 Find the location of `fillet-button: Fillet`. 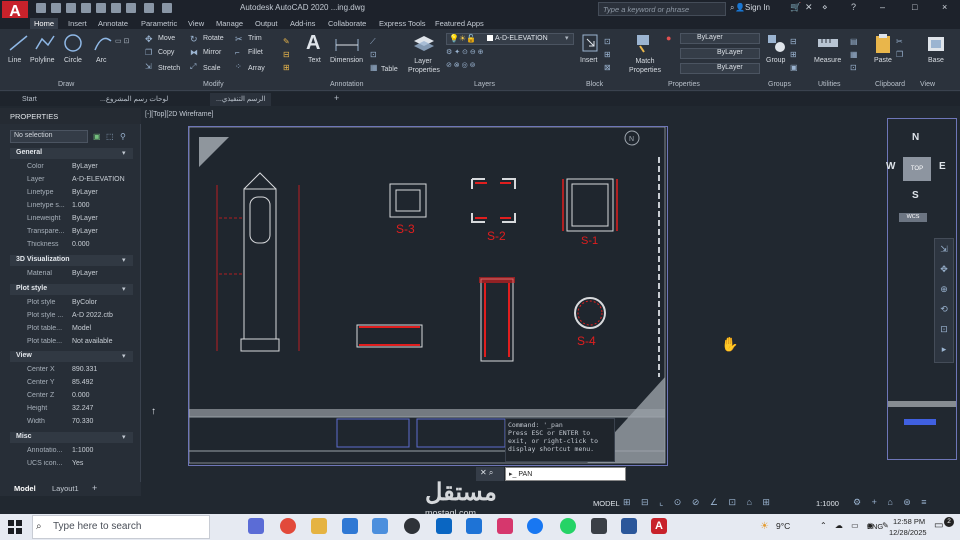

fillet-button: Fillet is located at coordinates (255, 52).